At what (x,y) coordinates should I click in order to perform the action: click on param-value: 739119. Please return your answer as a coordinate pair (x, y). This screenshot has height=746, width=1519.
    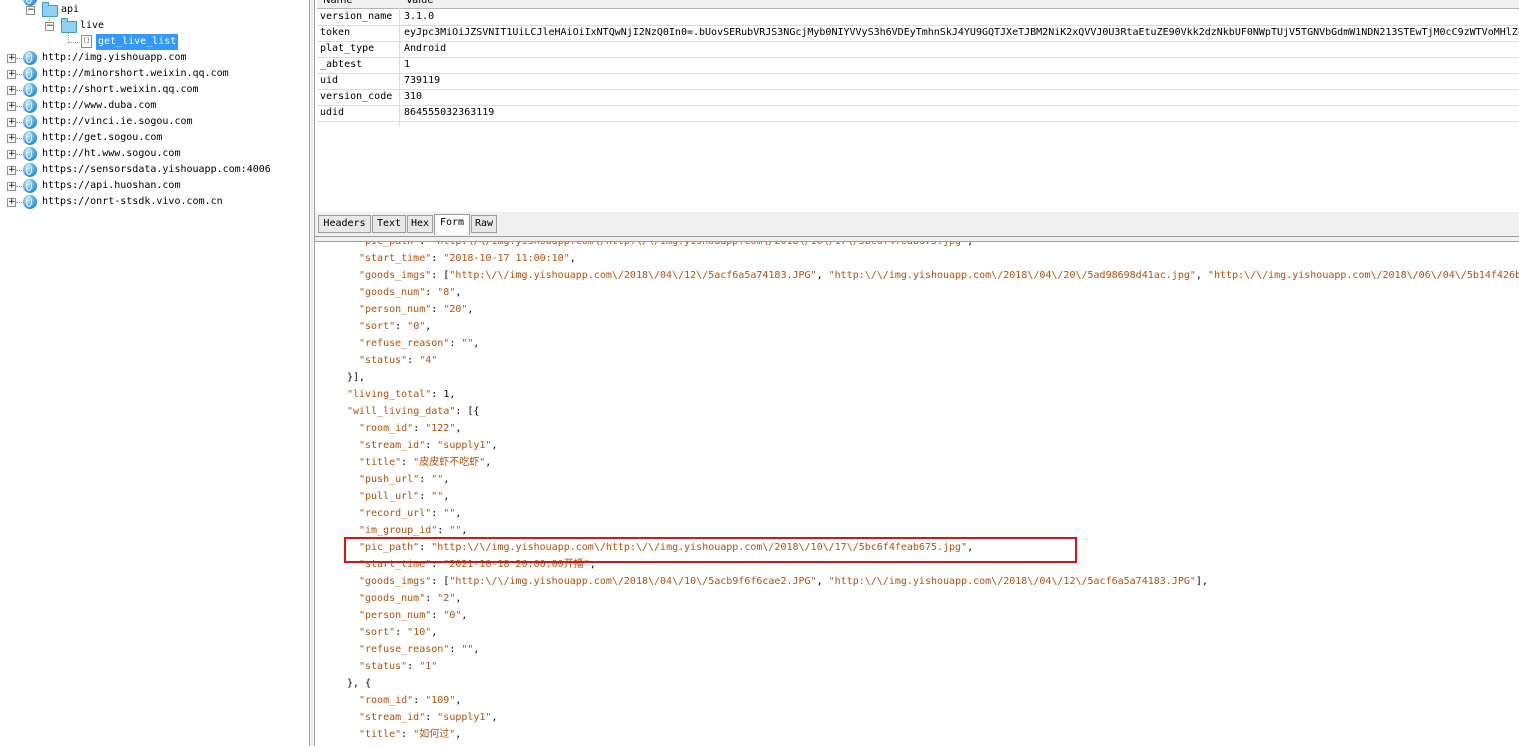
    Looking at the image, I should click on (961, 81).